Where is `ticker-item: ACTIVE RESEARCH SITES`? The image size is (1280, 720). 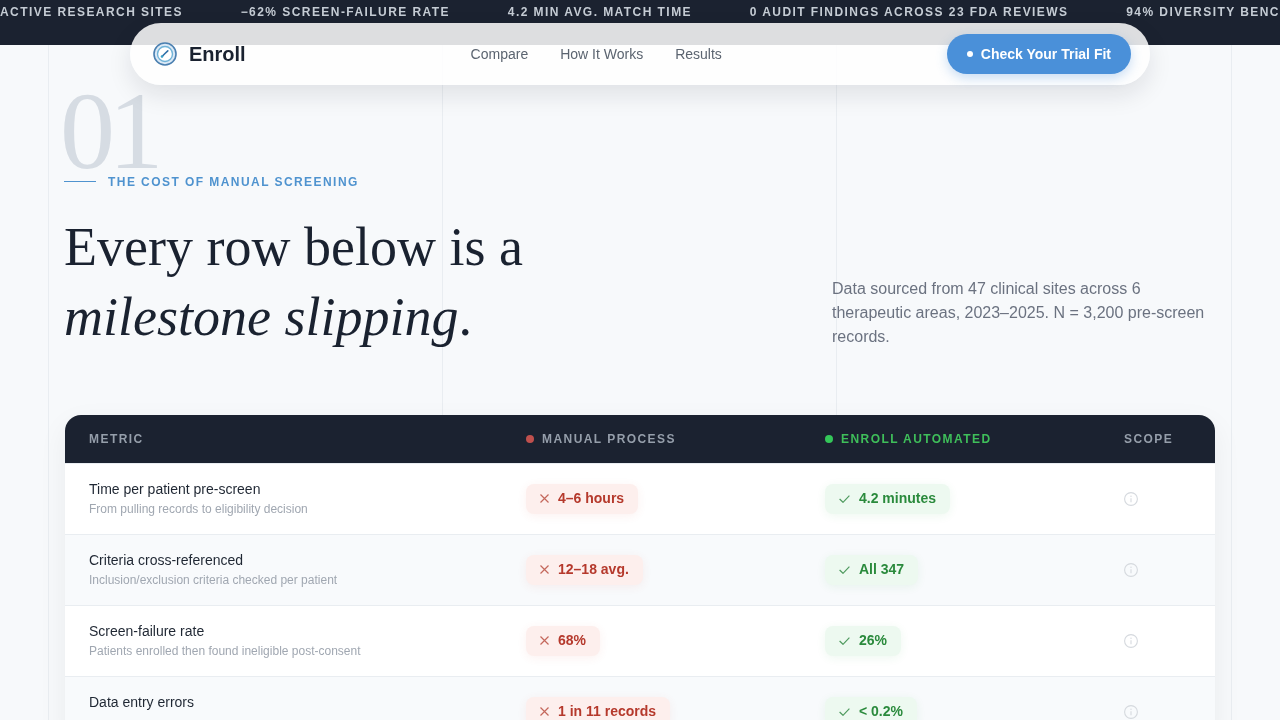
ticker-item: ACTIVE RESEARCH SITES is located at coordinates (91, 12).